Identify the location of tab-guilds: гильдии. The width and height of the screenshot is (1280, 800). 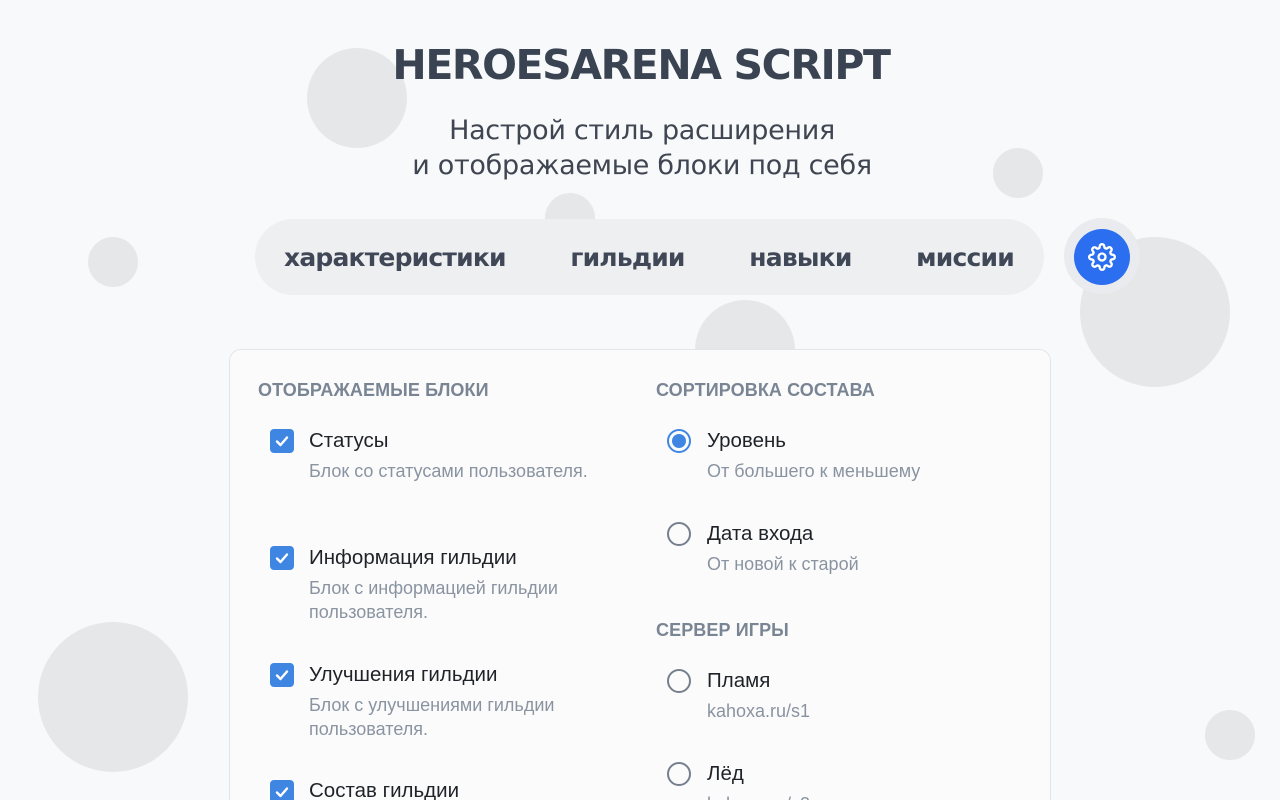
(627, 257).